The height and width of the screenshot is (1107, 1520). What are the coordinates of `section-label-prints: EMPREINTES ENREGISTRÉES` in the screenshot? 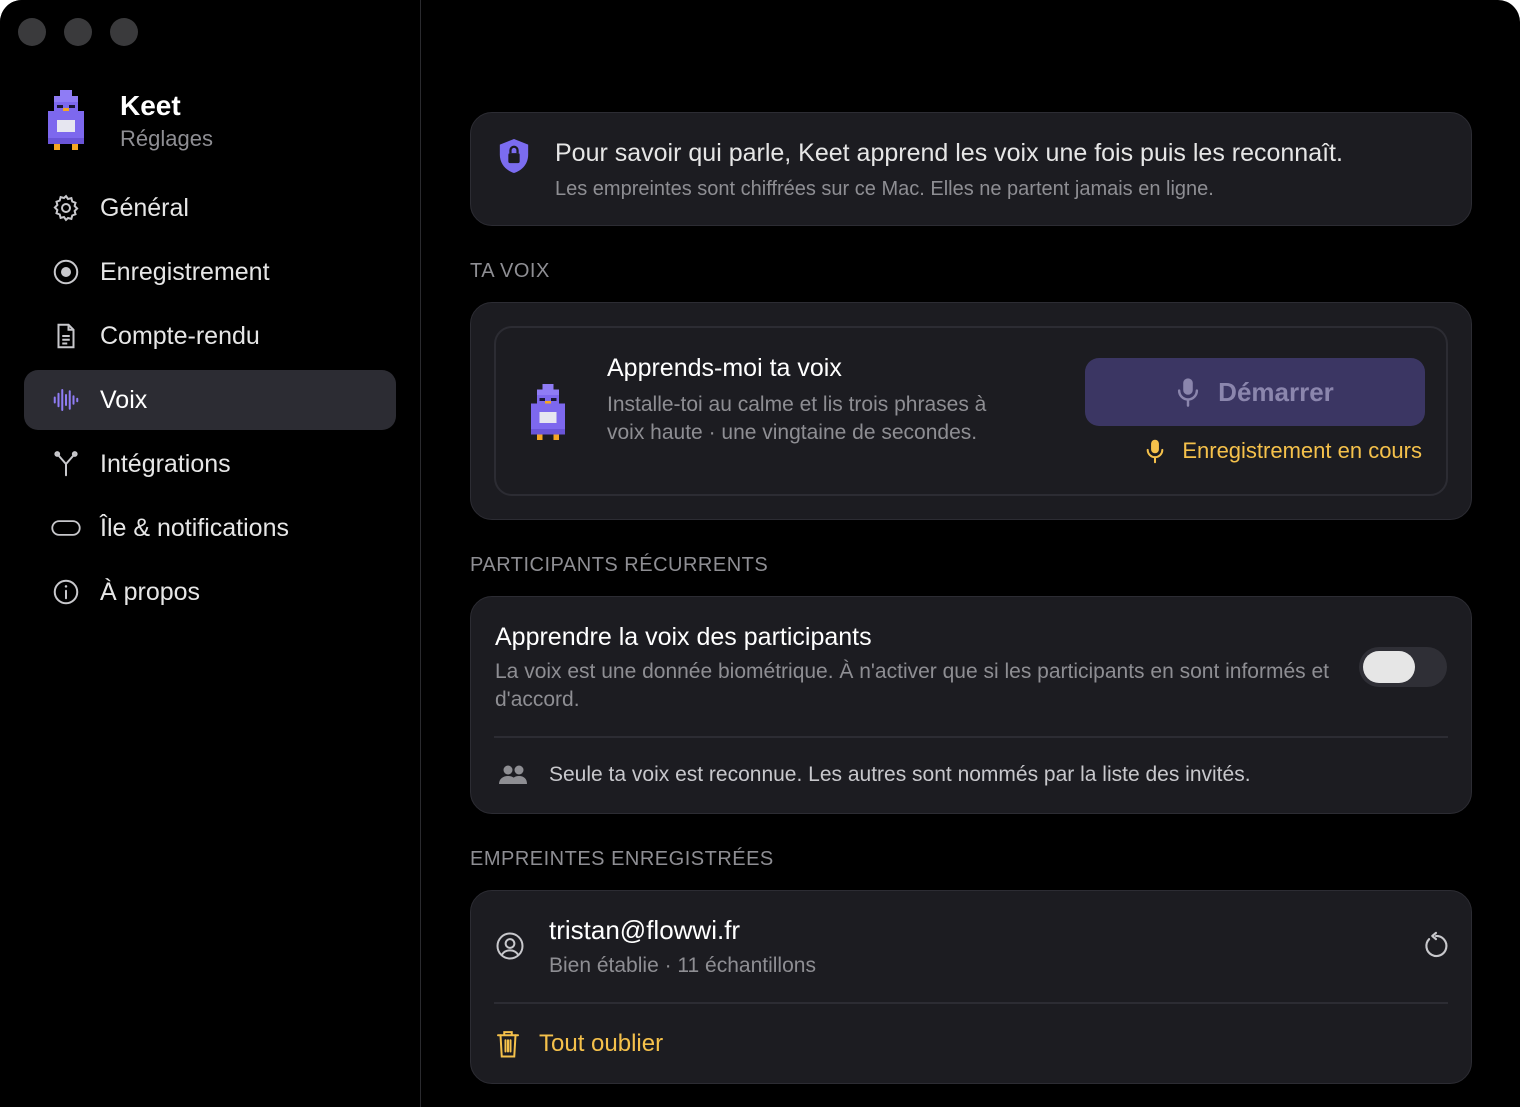 It's located at (622, 859).